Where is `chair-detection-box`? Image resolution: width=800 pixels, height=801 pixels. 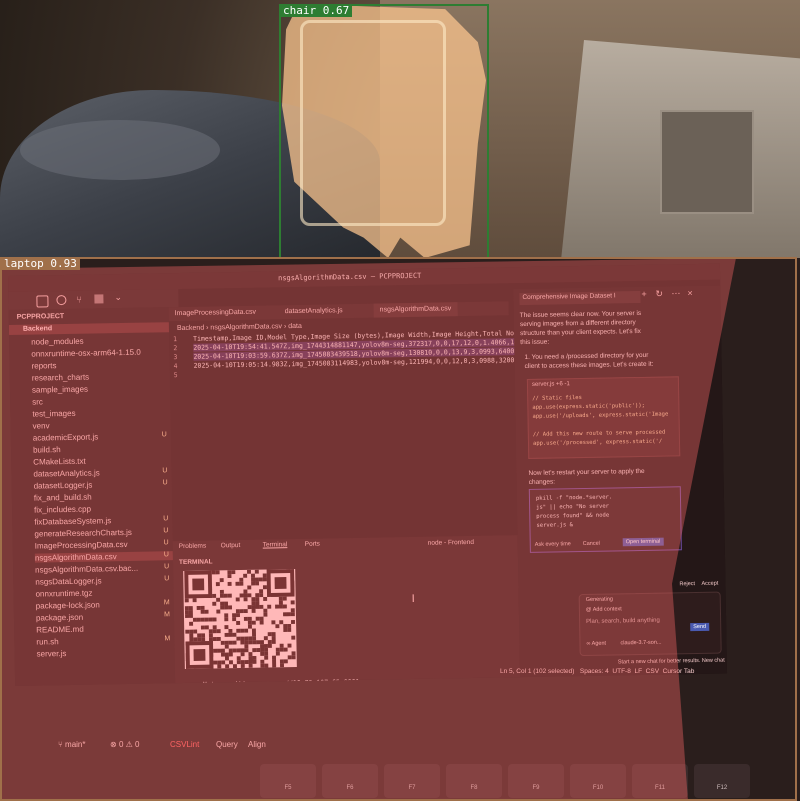 chair-detection-box is located at coordinates (384, 134).